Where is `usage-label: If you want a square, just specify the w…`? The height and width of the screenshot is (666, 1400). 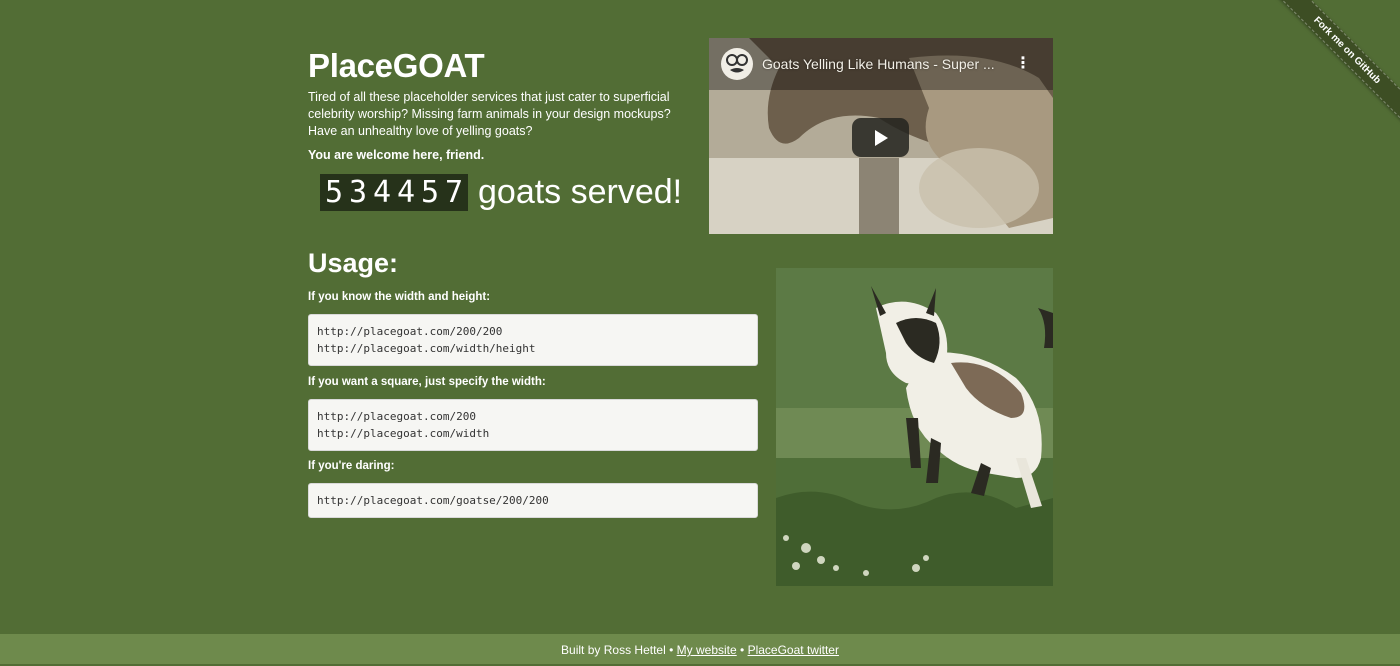
usage-label: If you want a square, just specify the w… is located at coordinates (427, 382).